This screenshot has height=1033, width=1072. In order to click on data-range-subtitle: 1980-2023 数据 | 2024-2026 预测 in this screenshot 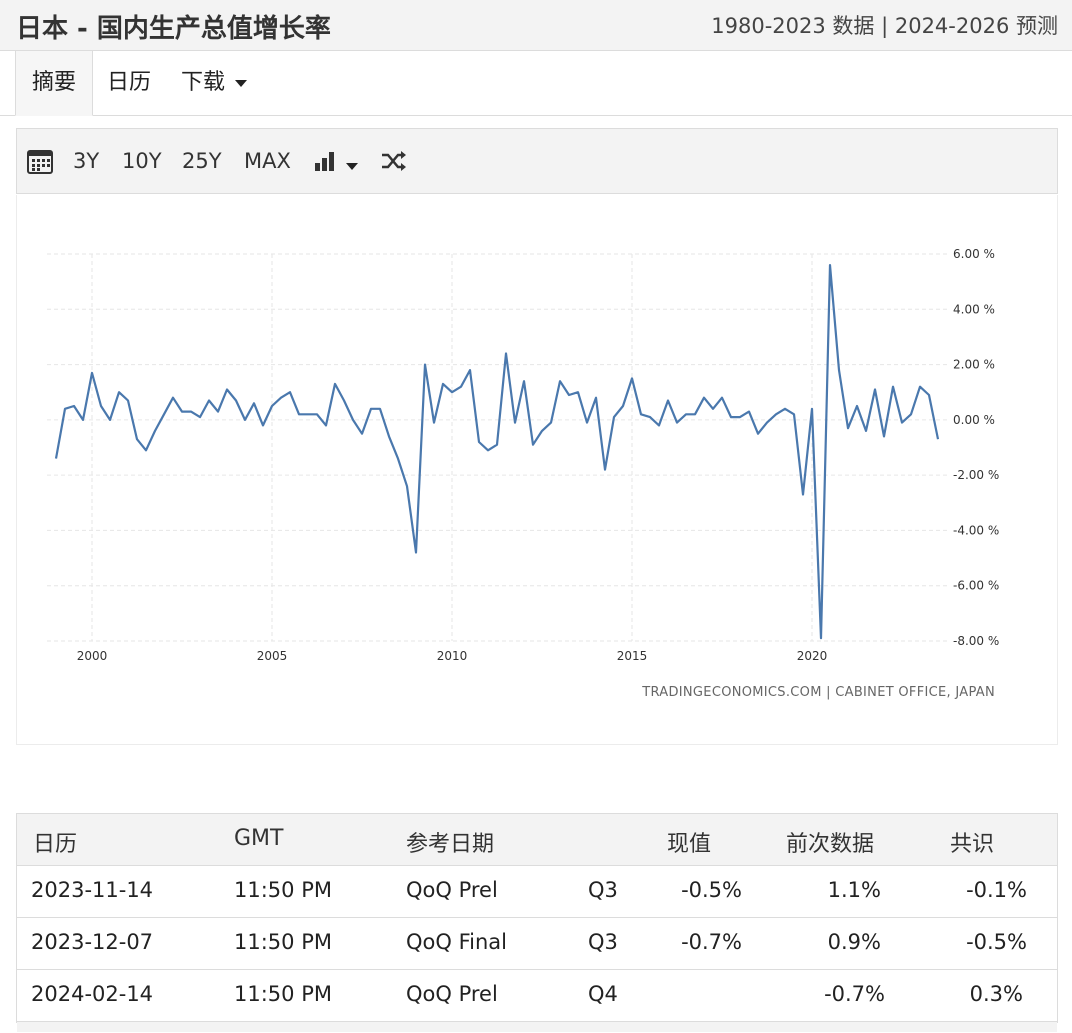, I will do `click(884, 26)`.